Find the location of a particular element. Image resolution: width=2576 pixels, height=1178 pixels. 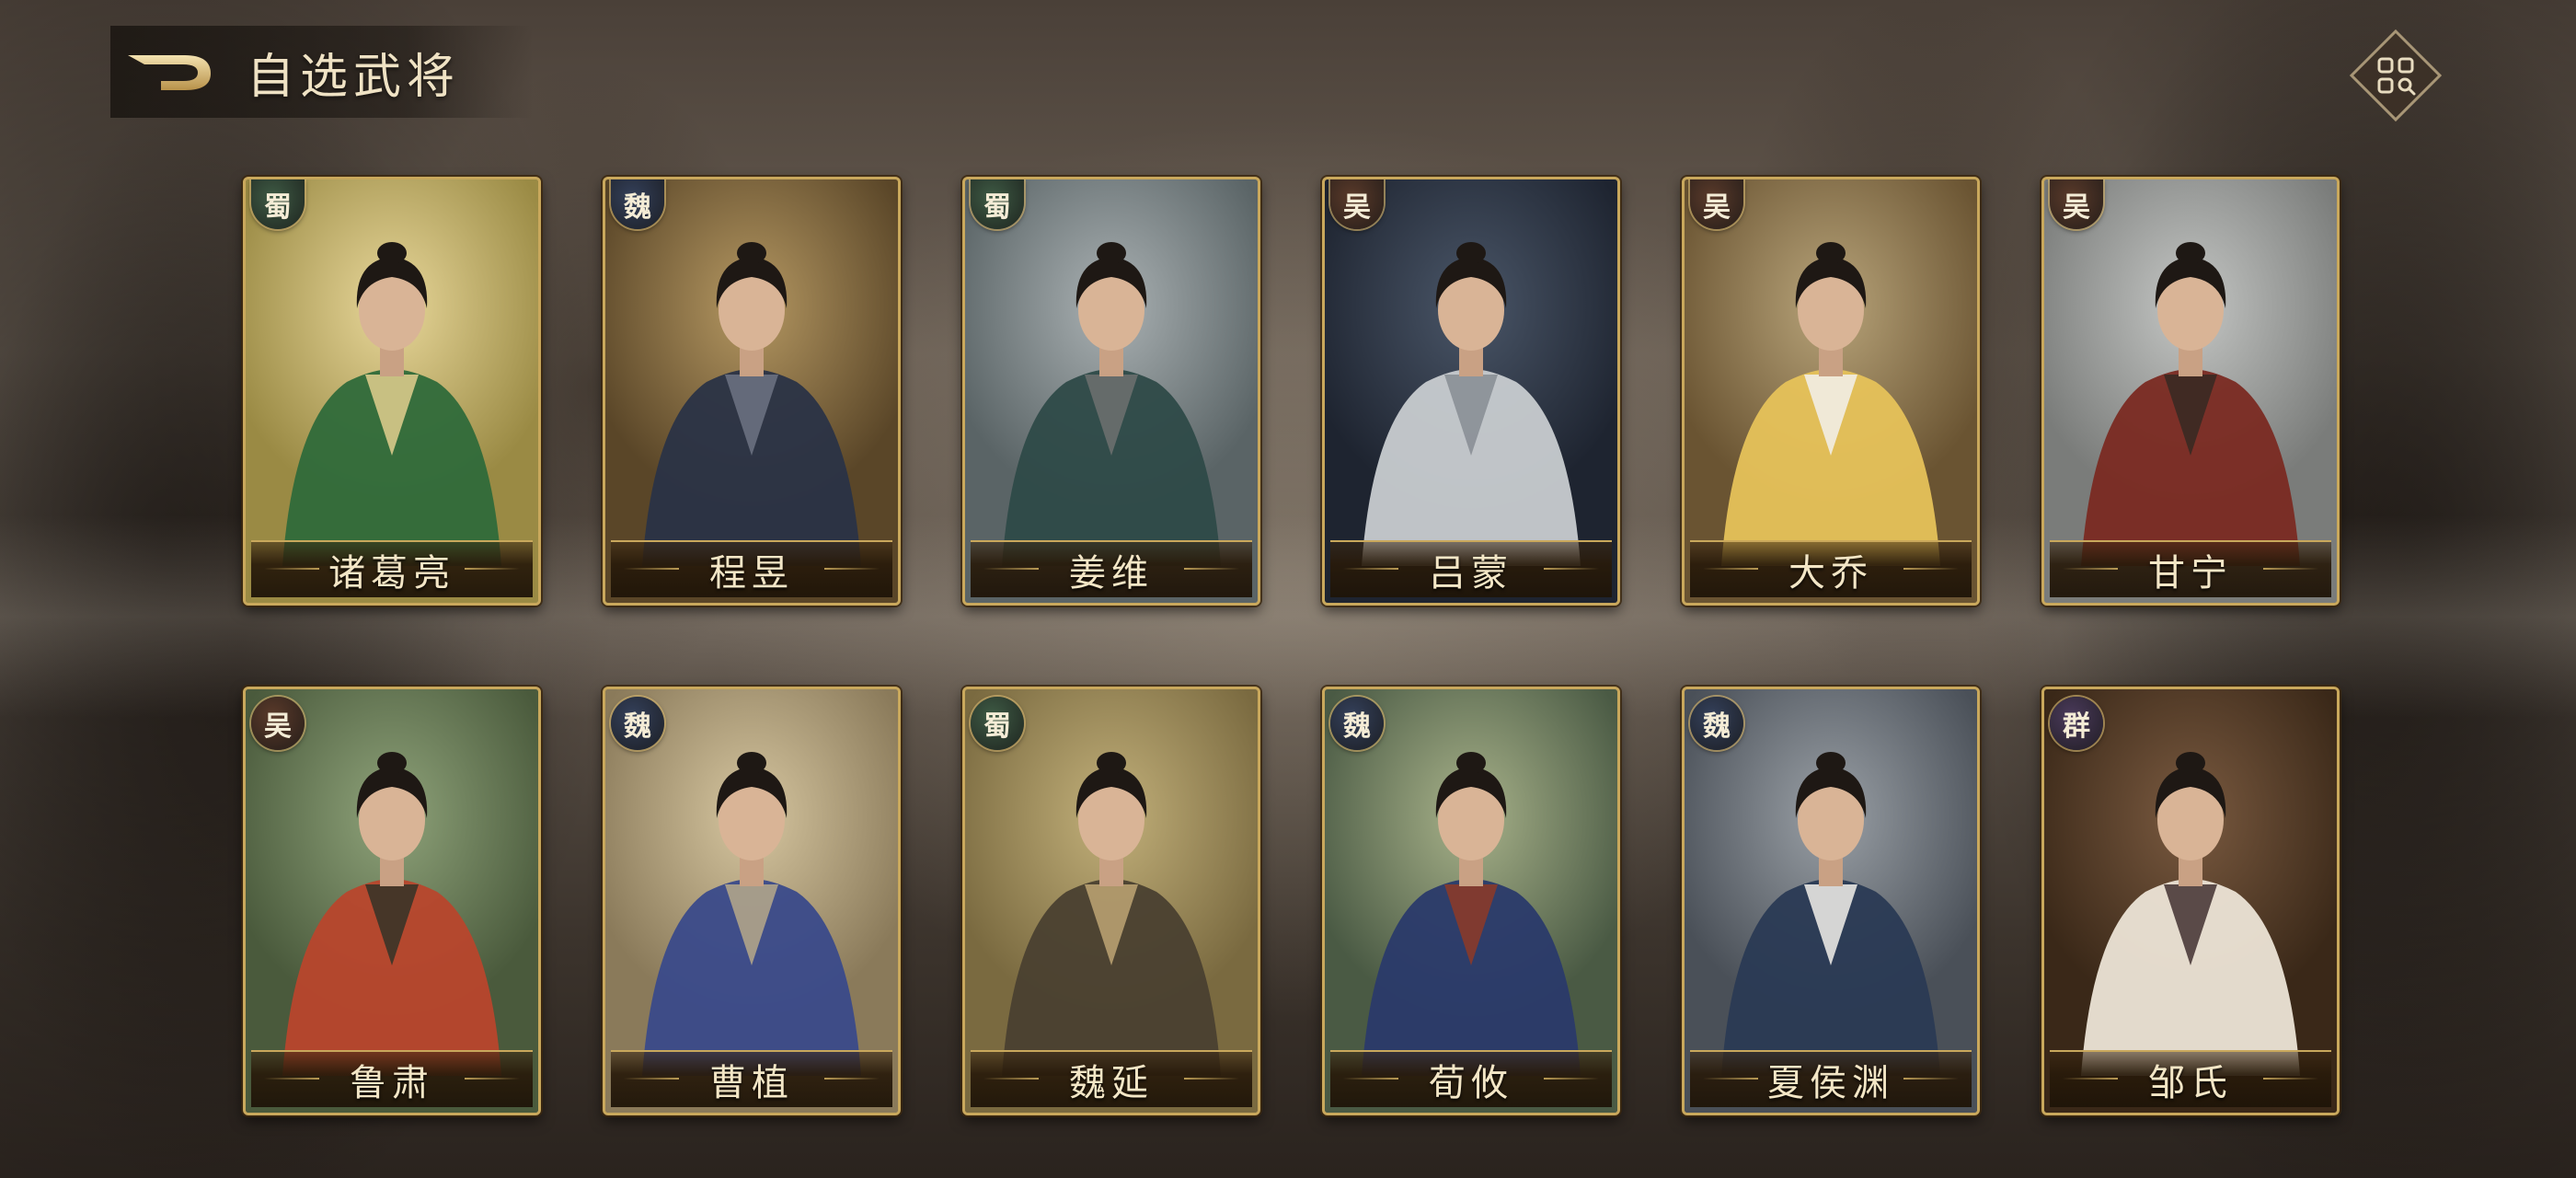

name-plate: 魏延 is located at coordinates (1111, 1078).